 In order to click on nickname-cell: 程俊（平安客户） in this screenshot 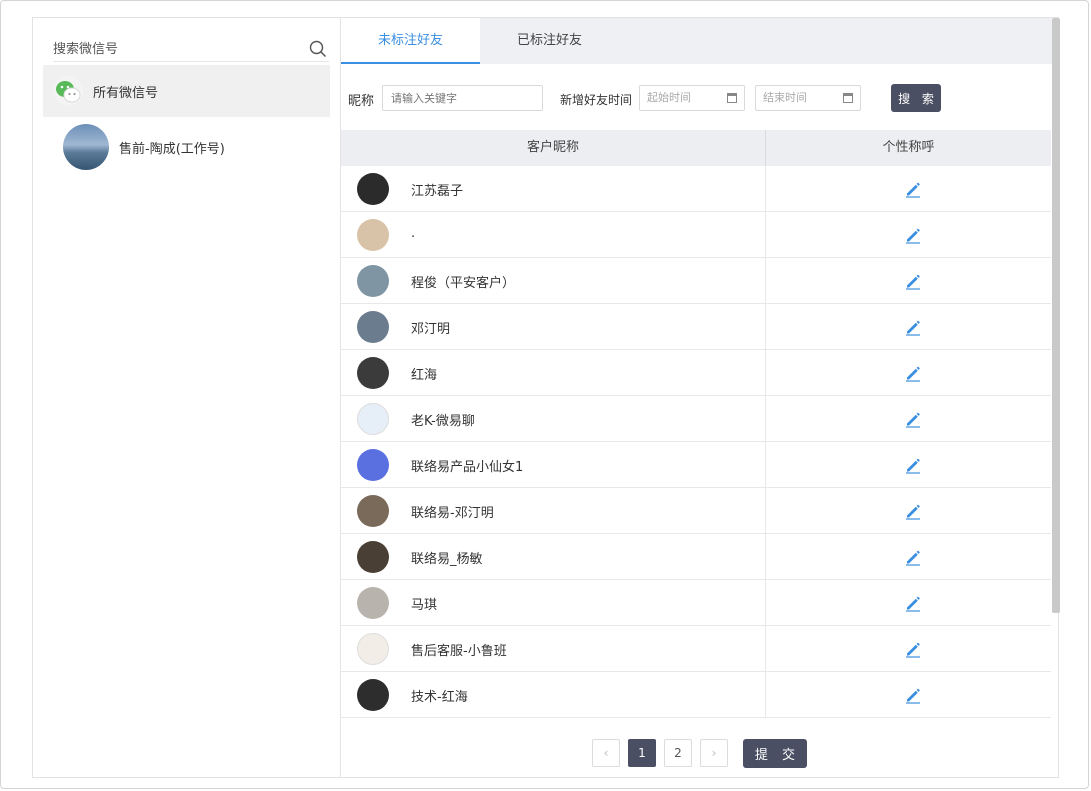, I will do `click(553, 281)`.